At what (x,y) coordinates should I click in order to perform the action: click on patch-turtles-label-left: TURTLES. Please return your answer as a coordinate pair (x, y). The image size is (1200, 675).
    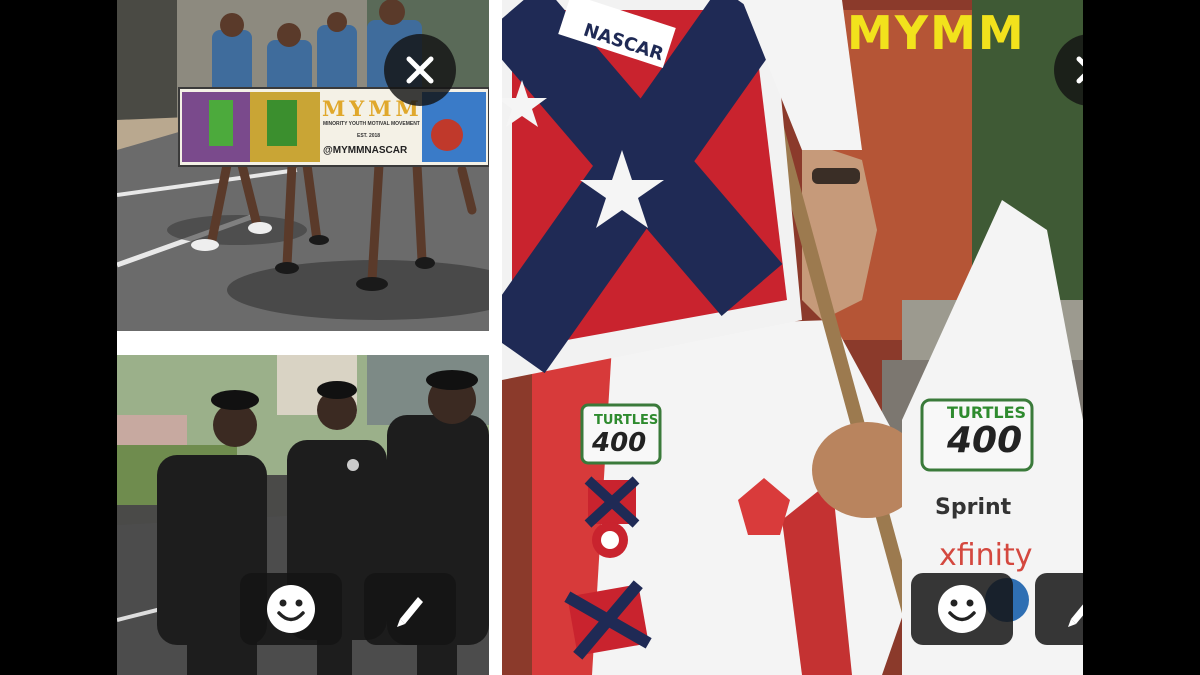
    Looking at the image, I should click on (626, 420).